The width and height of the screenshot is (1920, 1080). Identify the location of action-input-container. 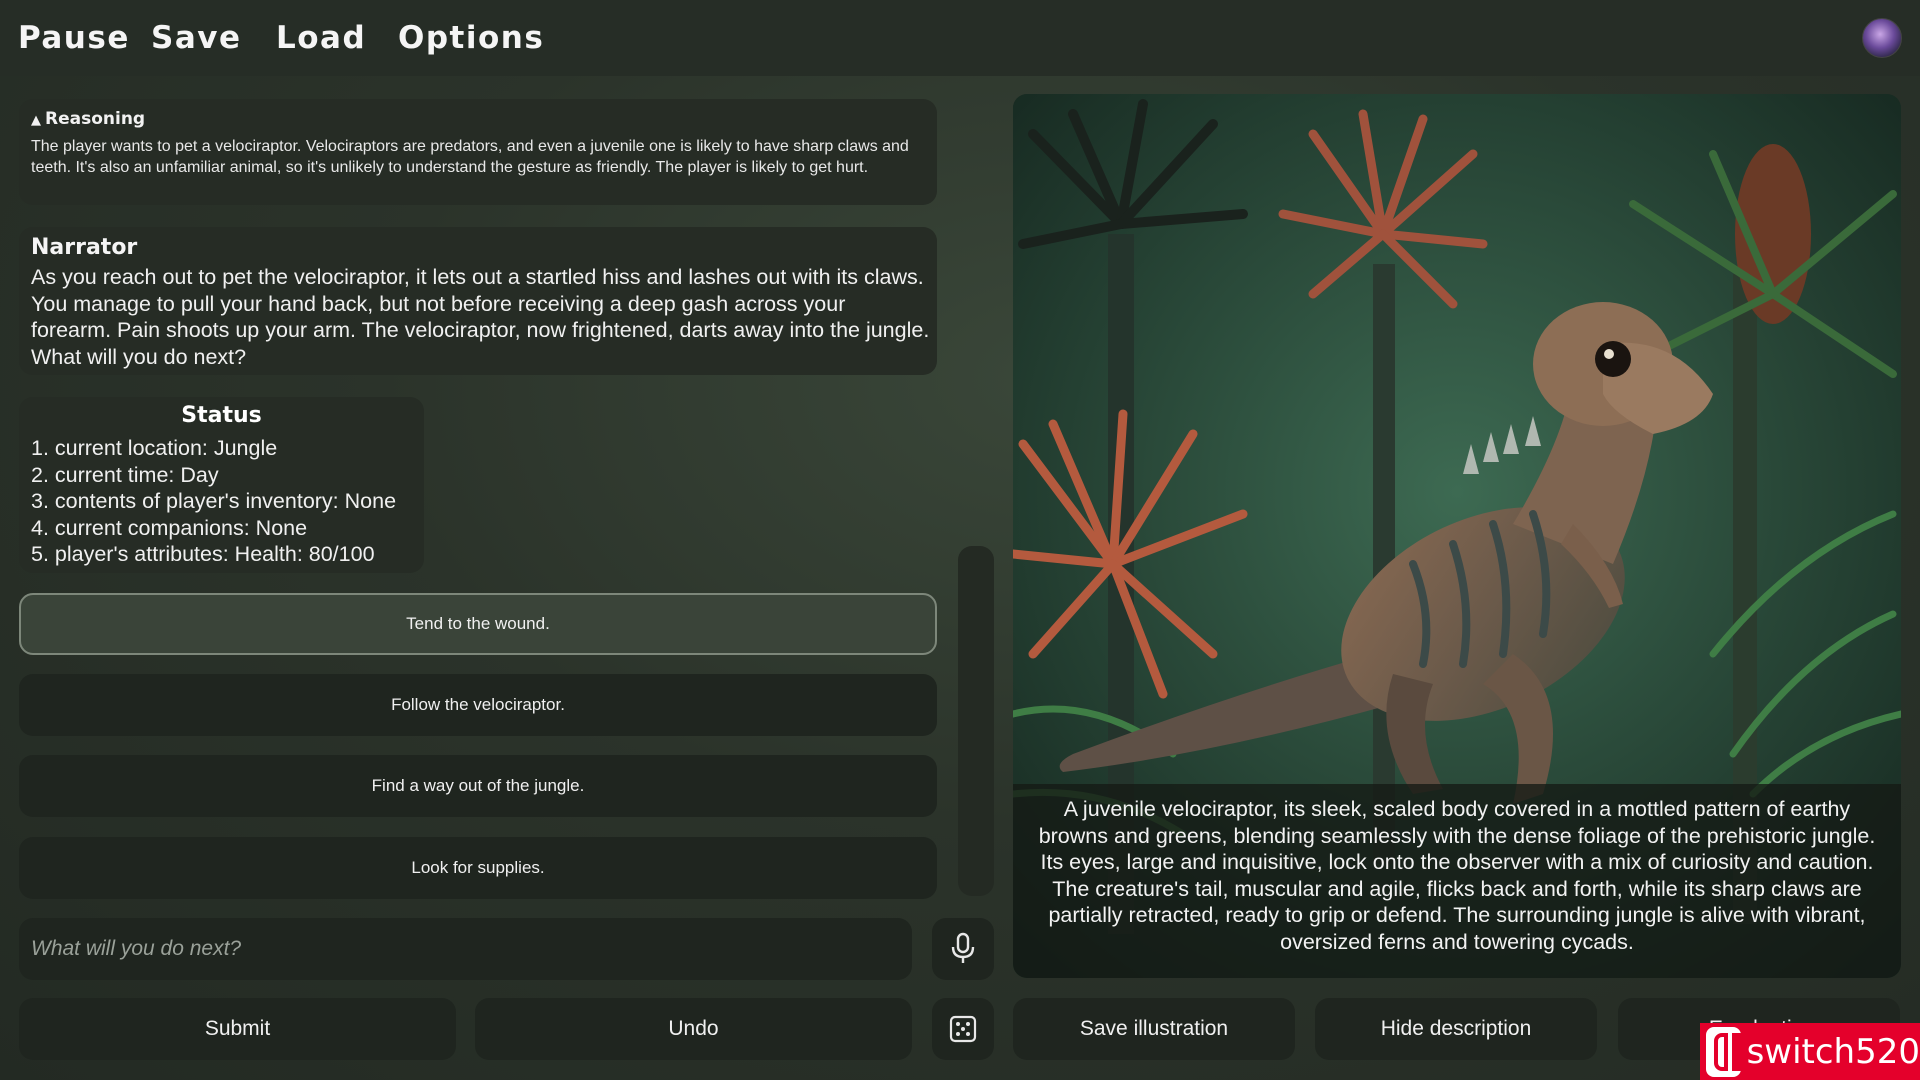
(465, 949).